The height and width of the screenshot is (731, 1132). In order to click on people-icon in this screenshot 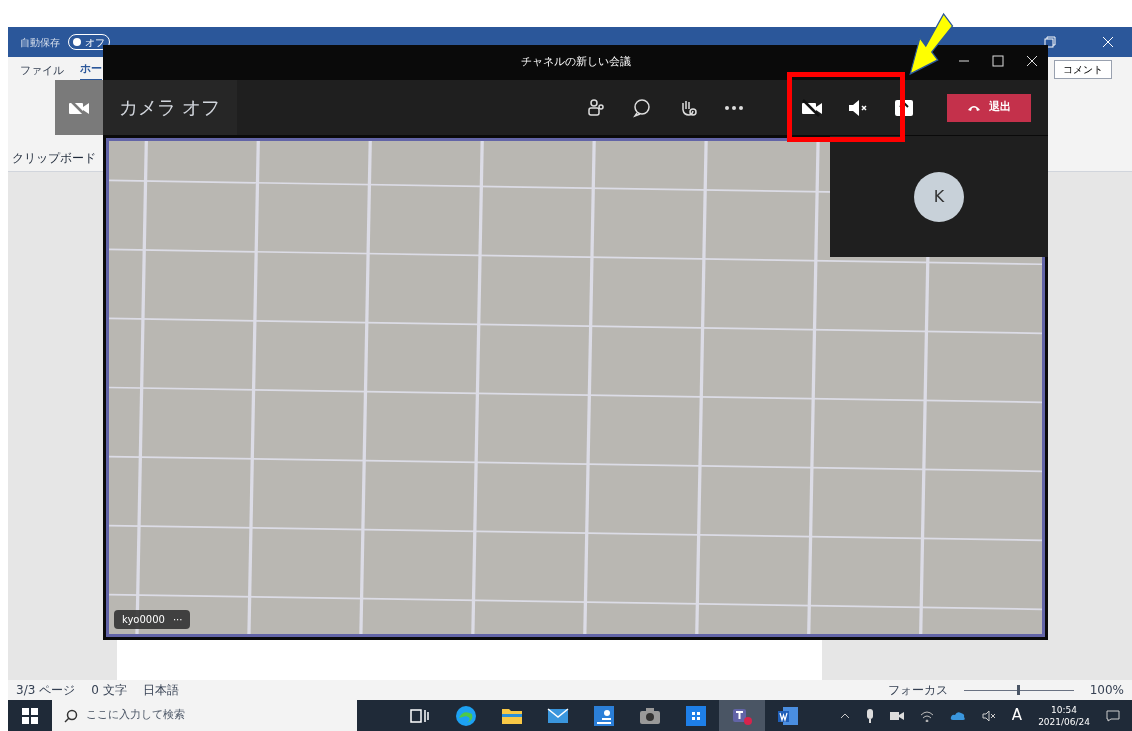, I will do `click(596, 107)`.